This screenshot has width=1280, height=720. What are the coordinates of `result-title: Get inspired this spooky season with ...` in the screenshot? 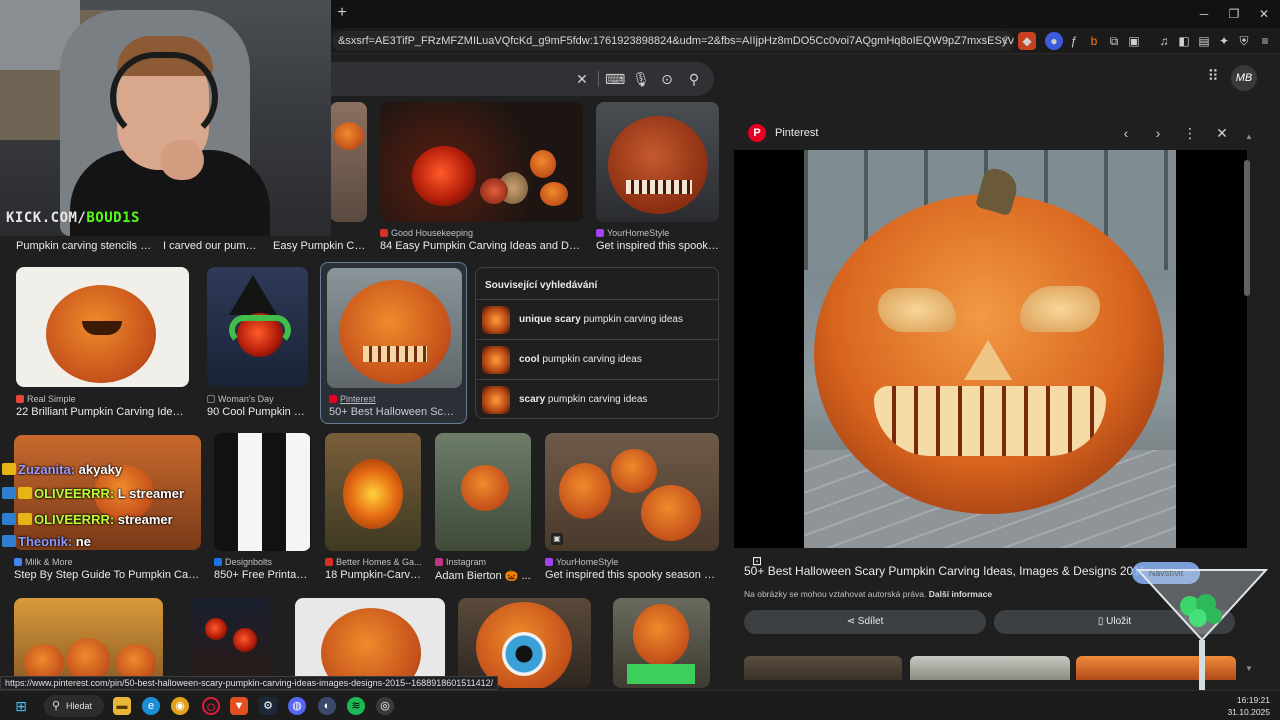 It's located at (632, 575).